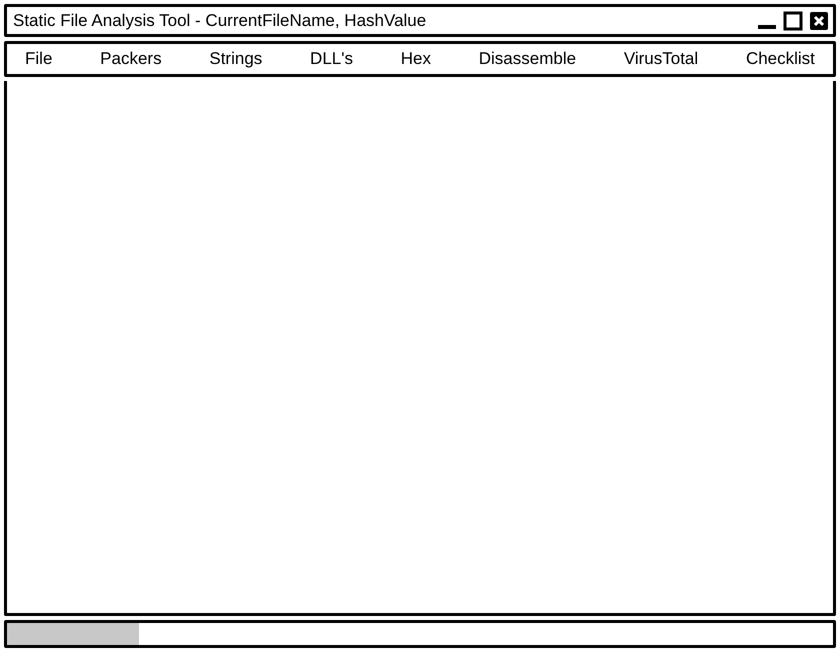  Describe the element at coordinates (219, 21) in the screenshot. I see `window-title: Static File Analysis Tool - CurrentFileName, HashValue` at that location.